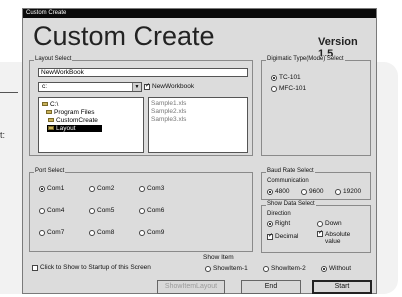 Image resolution: width=402 pixels, height=297 pixels. Describe the element at coordinates (226, 268) in the screenshot. I see `radio-show-item-1: ShowItem-1` at that location.